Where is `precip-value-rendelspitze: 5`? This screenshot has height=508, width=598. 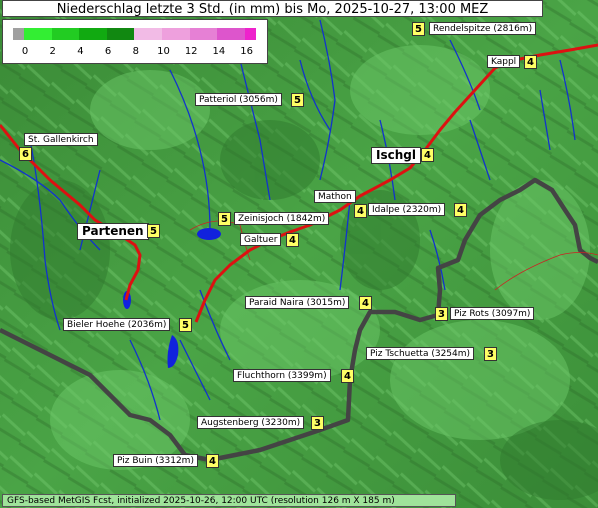
precip-value-rendelspitze: 5 is located at coordinates (418, 29).